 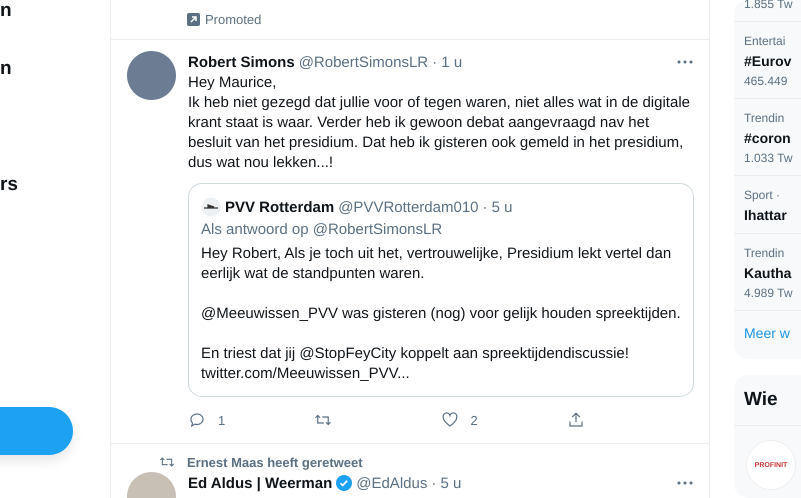 I want to click on quoted-text: @Meeuwissen_PVV was gisteren (nog) voor gelijk houden spreektijden., so click(x=441, y=314).